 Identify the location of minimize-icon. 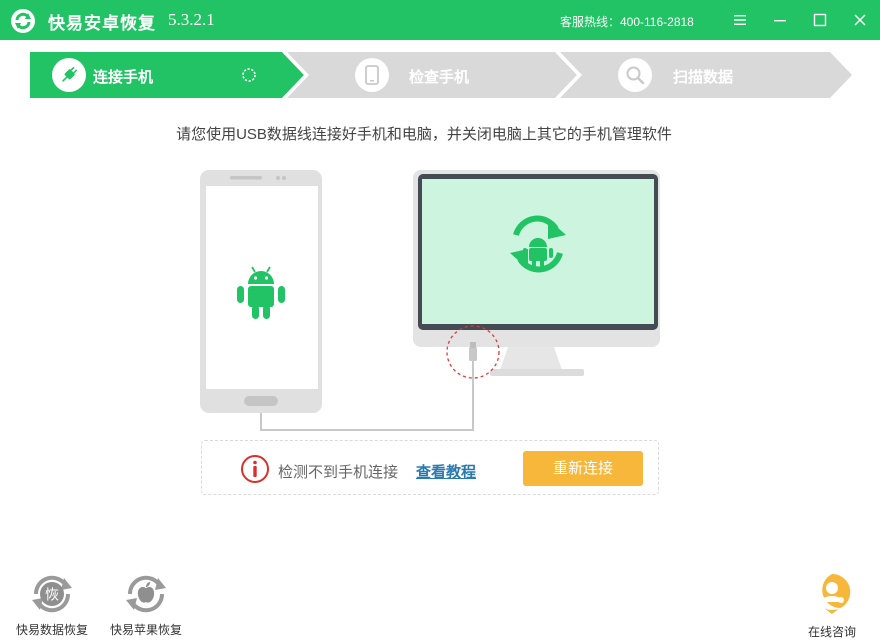
(780, 21).